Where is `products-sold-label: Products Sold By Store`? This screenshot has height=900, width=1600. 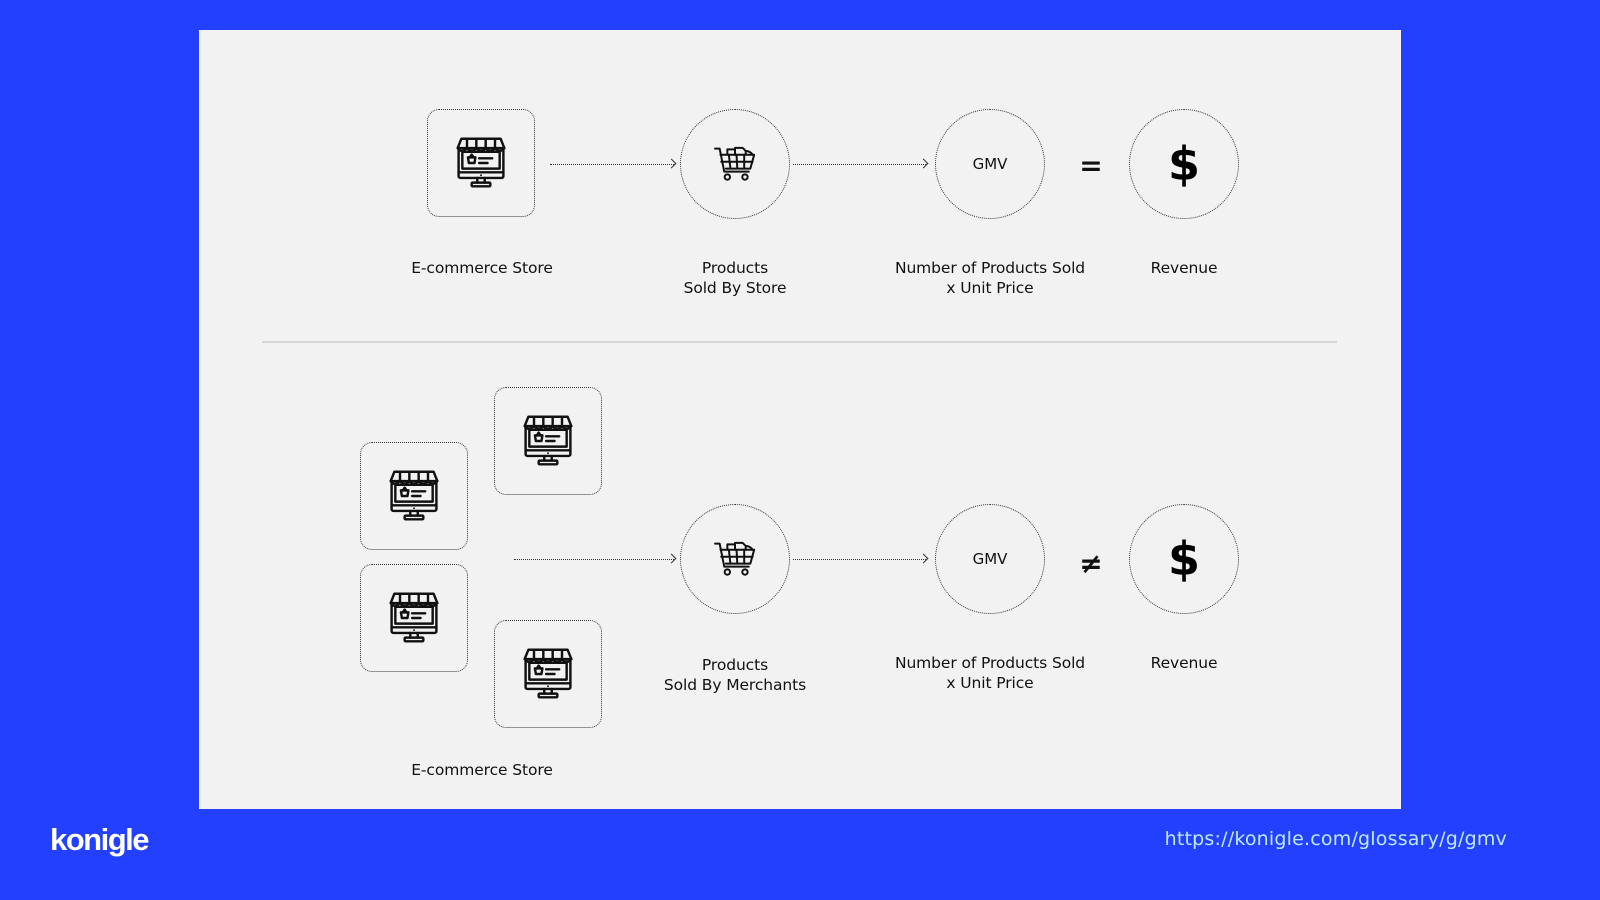
products-sold-label: Products Sold By Store is located at coordinates (735, 278).